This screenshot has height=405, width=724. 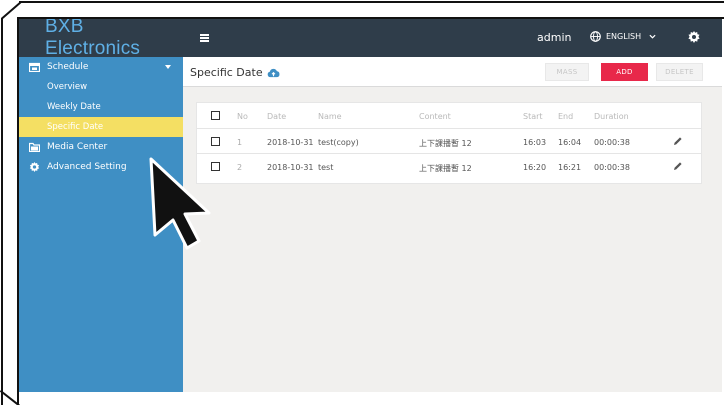 What do you see at coordinates (34, 167) in the screenshot?
I see `gear-icon` at bounding box center [34, 167].